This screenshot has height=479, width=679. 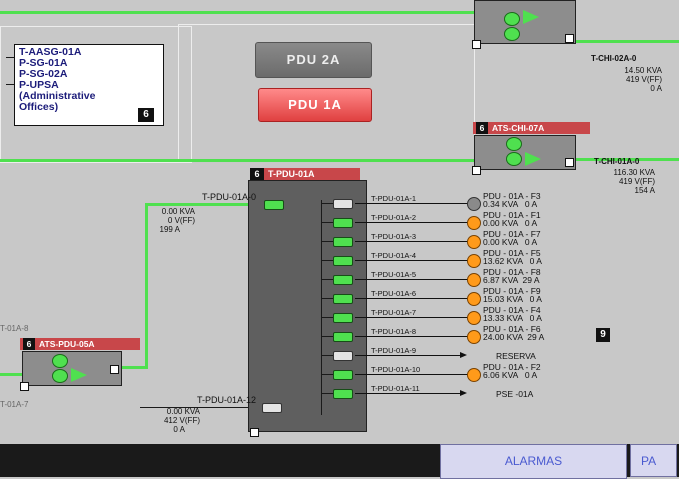 What do you see at coordinates (627, 41) in the screenshot?
I see `bus-top-right` at bounding box center [627, 41].